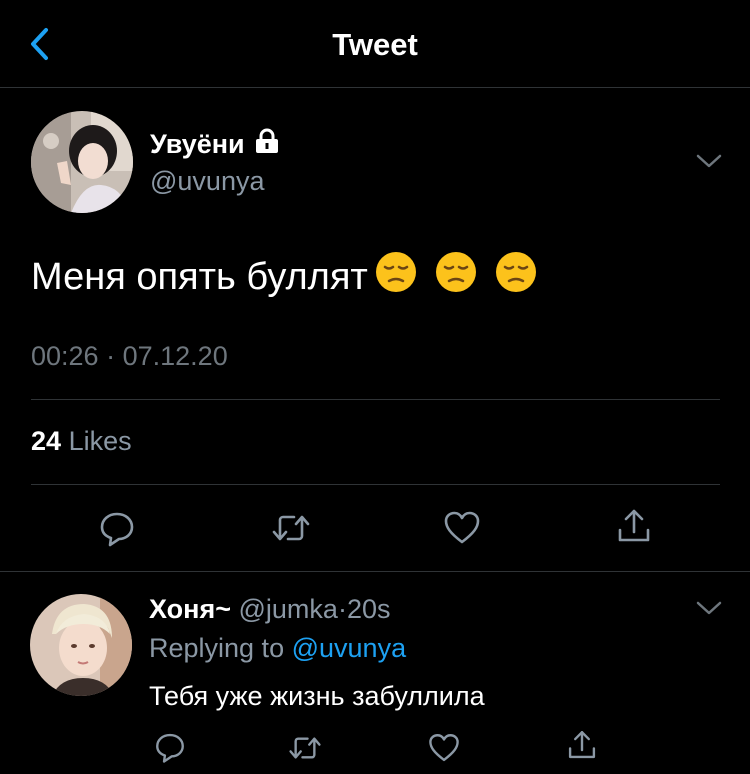  I want to click on reply-share-button, so click(582, 747).